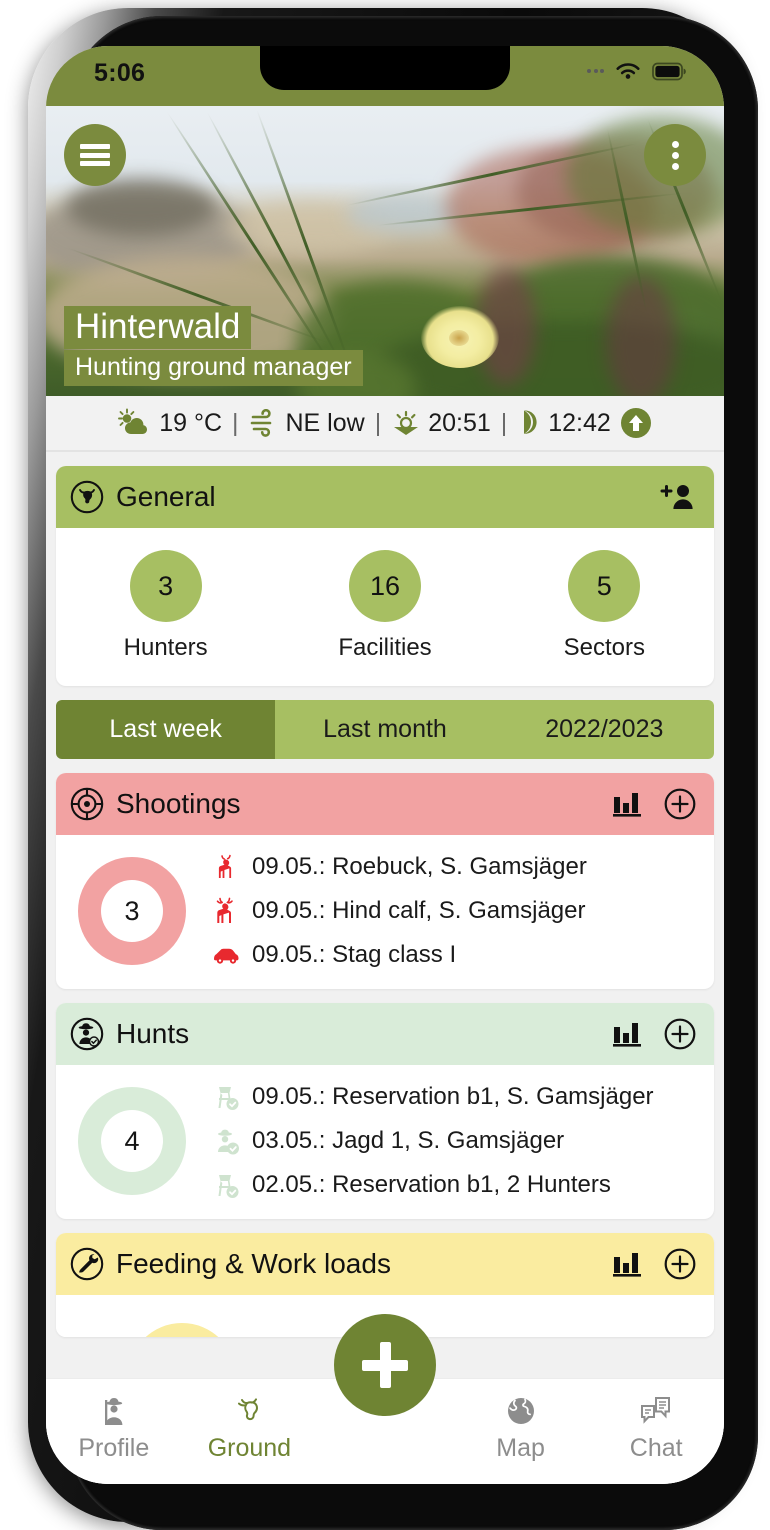 This screenshot has height=1530, width=770. Describe the element at coordinates (120, 73) in the screenshot. I see `status-time: 5:06` at that location.